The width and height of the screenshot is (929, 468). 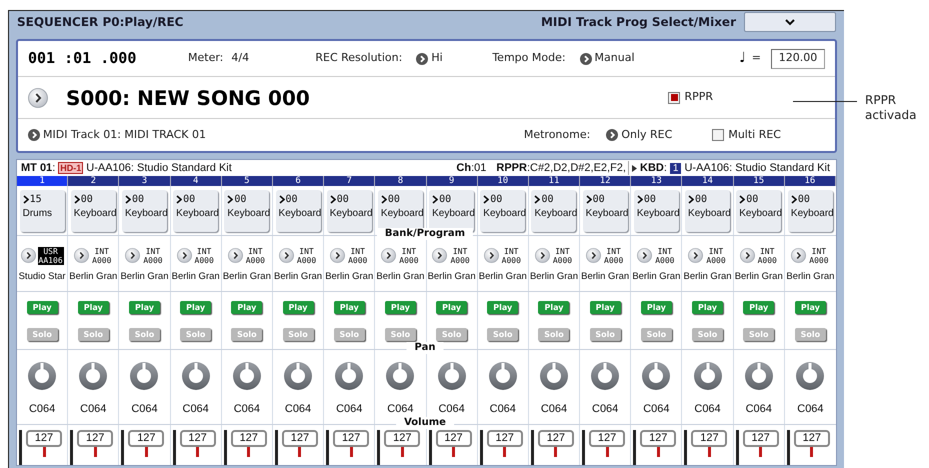 I want to click on page-menu-button, so click(x=790, y=22).